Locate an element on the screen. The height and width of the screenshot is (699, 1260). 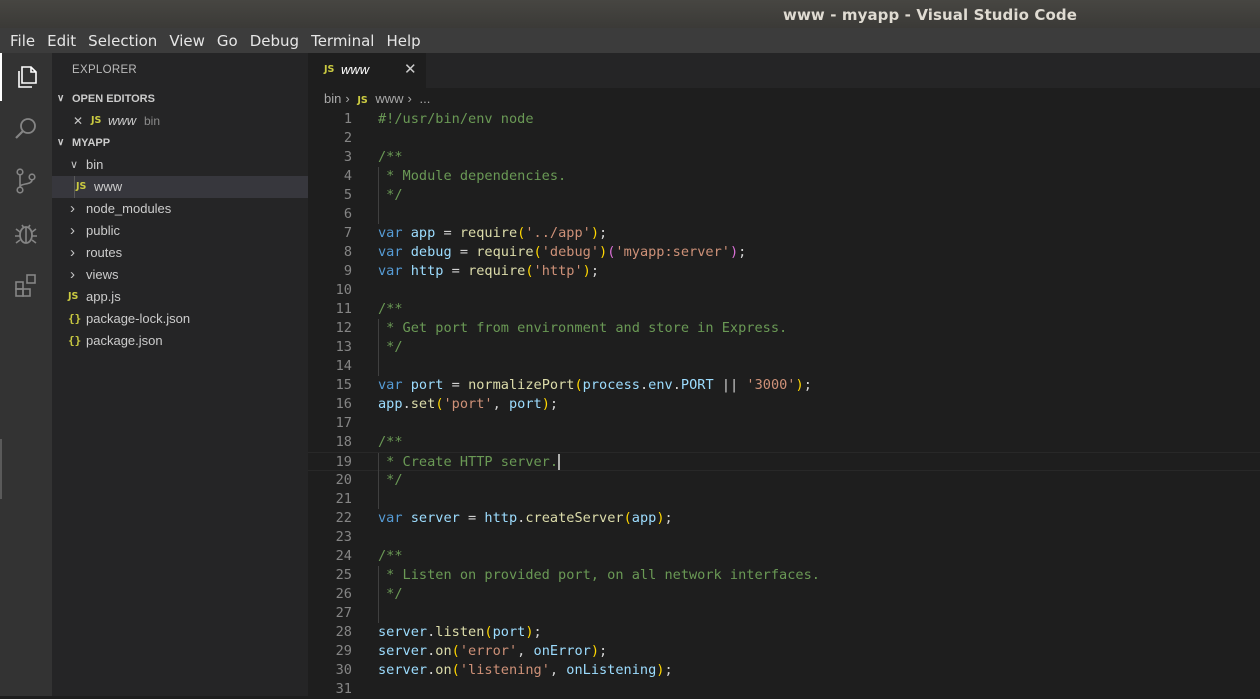
folder-views: › views is located at coordinates (180, 275).